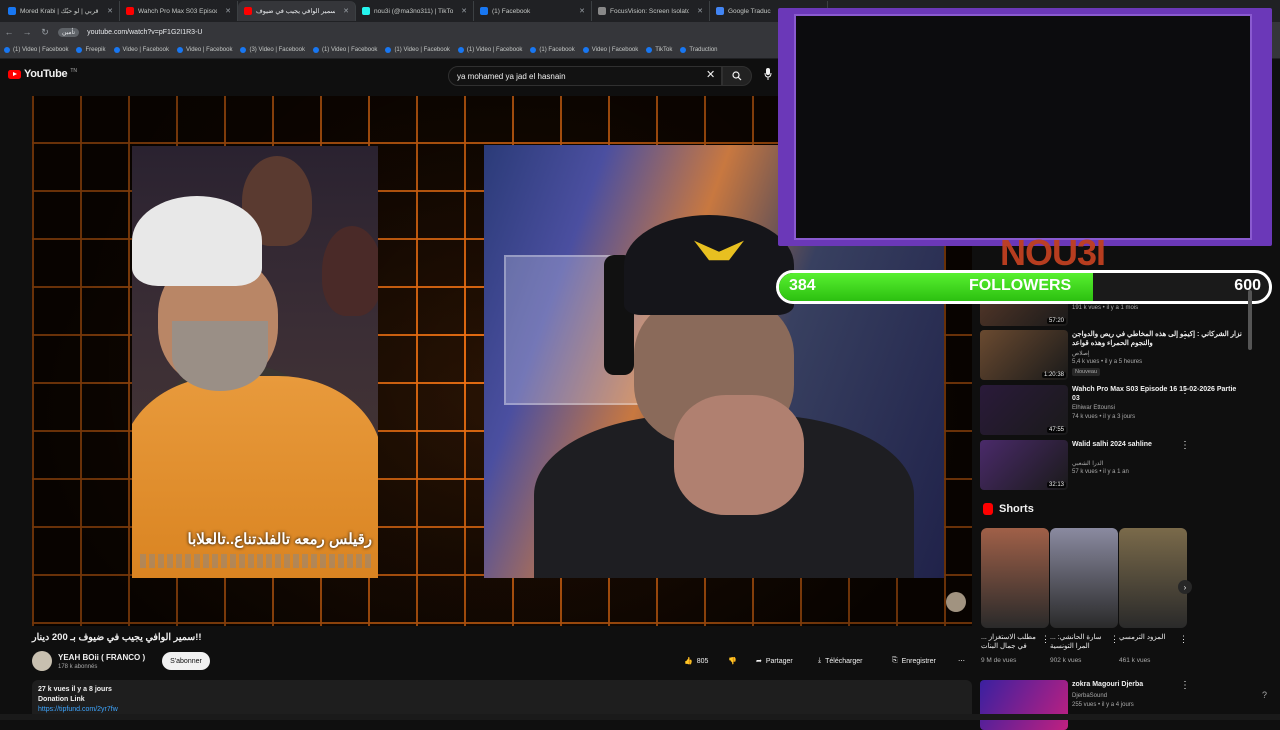 The height and width of the screenshot is (730, 1280). Describe the element at coordinates (1087, 463) in the screenshot. I see `recommended-channel: الدرا الشعبي` at that location.